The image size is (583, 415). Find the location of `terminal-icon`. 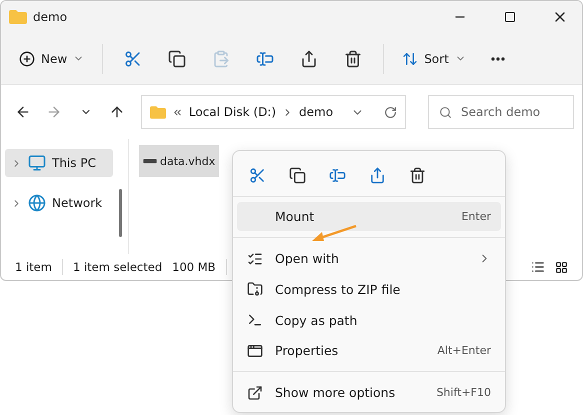

terminal-icon is located at coordinates (255, 320).